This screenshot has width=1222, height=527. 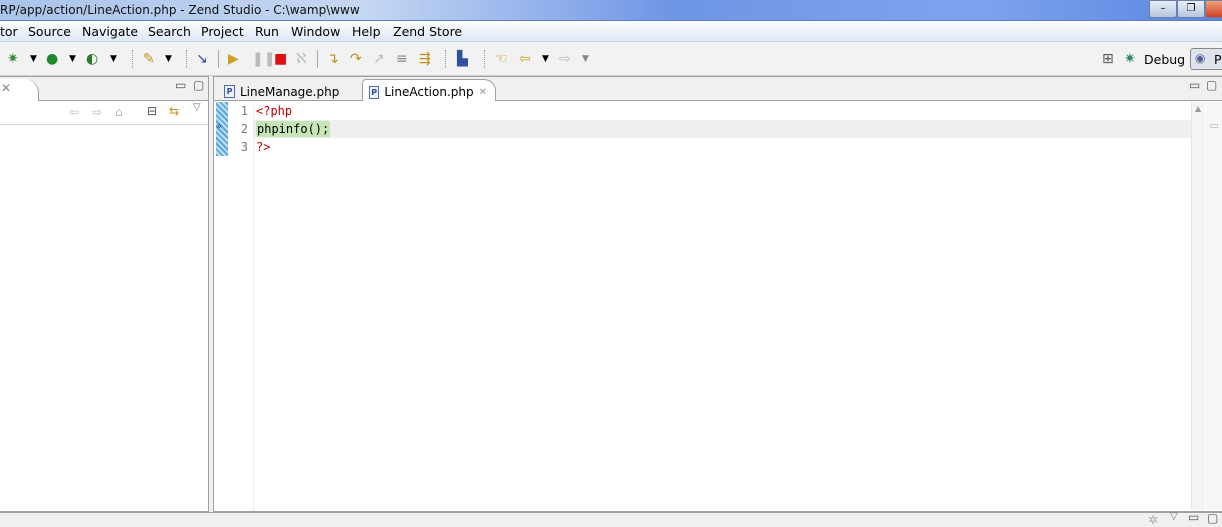 What do you see at coordinates (274, 111) in the screenshot?
I see `code-line: <?php` at bounding box center [274, 111].